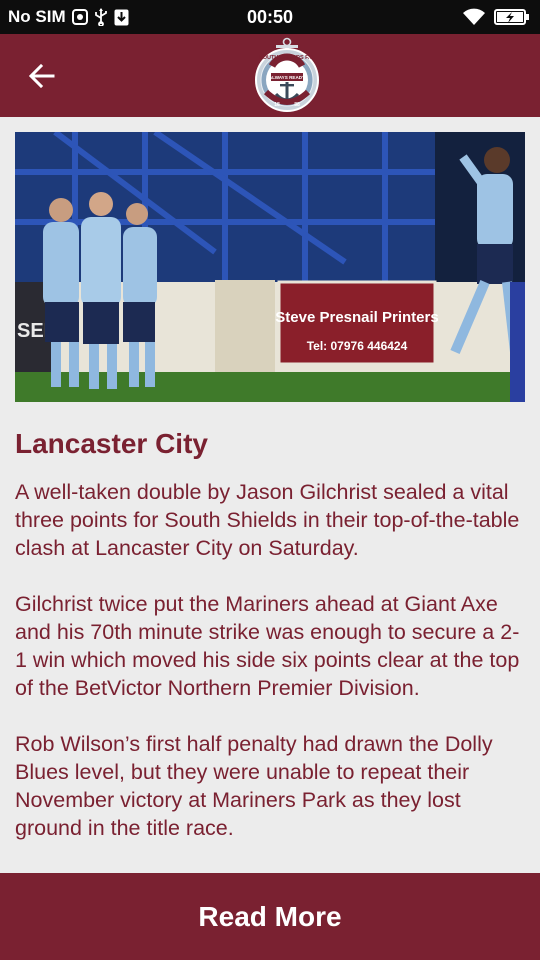 This screenshot has height=960, width=540. Describe the element at coordinates (111, 443) in the screenshot. I see `article-title: Lancaster City` at that location.